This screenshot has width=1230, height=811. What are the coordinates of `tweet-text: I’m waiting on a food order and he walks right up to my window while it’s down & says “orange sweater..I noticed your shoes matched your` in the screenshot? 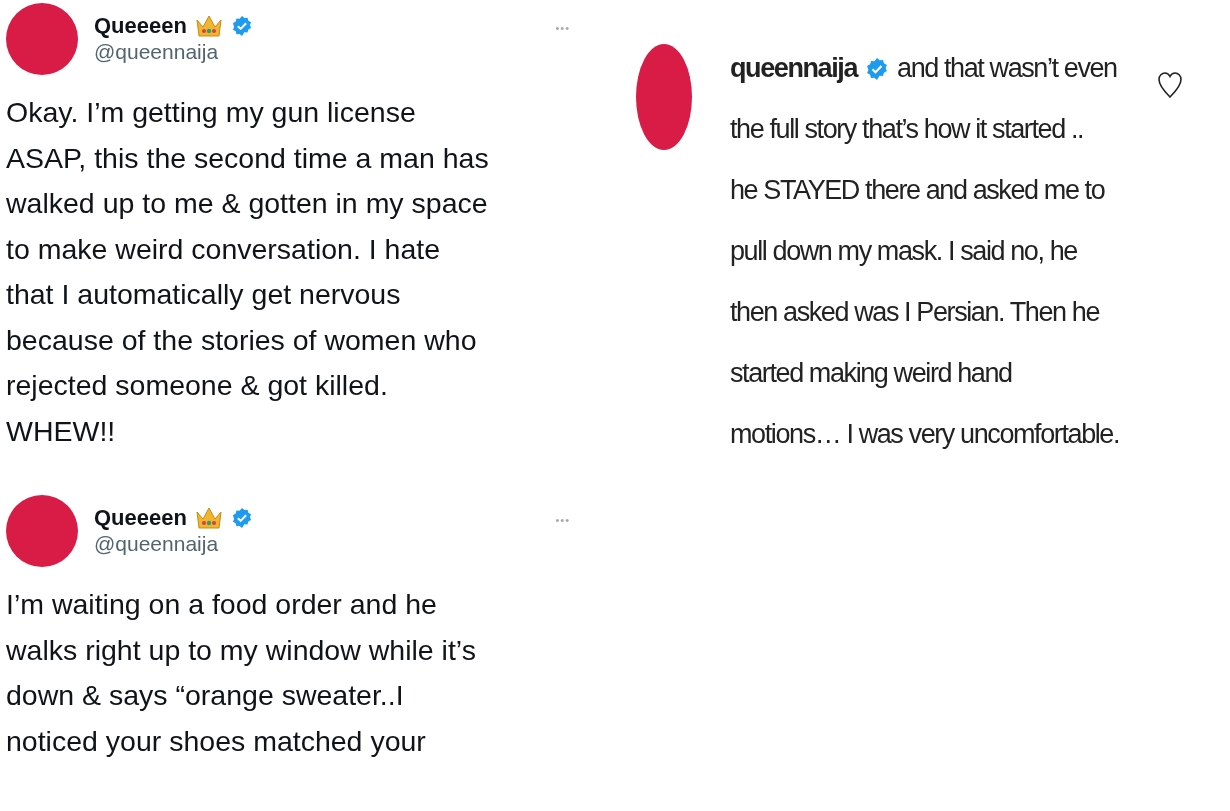 It's located at (241, 673).